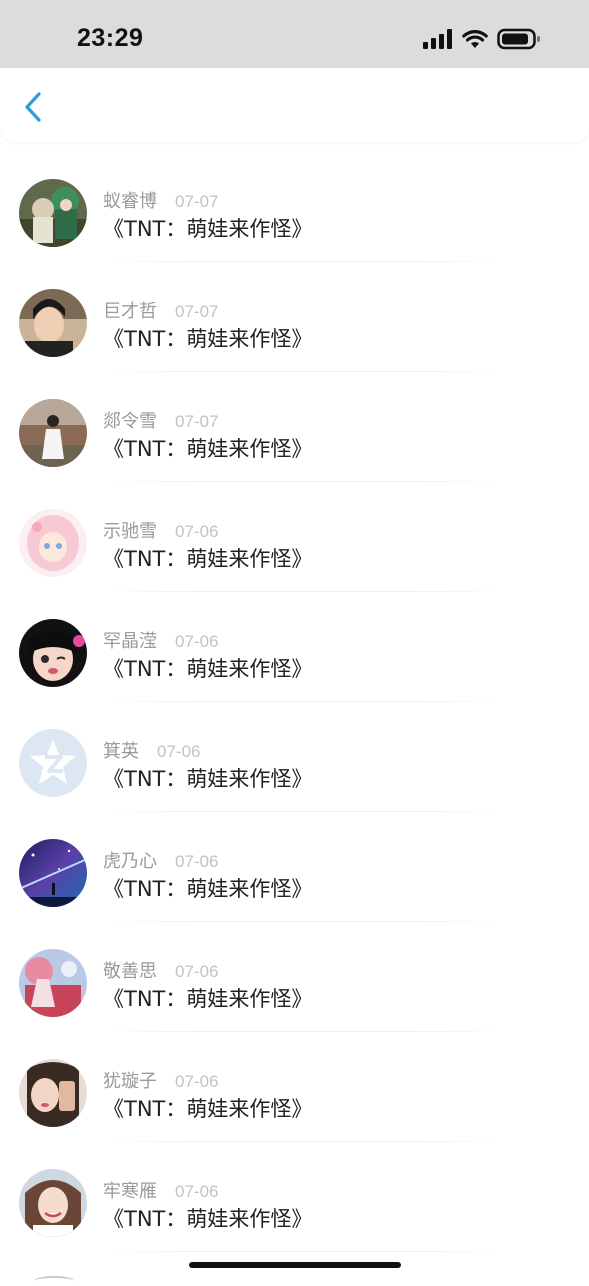  What do you see at coordinates (294, 537) in the screenshot?
I see `list-item: 示驰雪 07-06 《TNT：萌娃来作怪》` at bounding box center [294, 537].